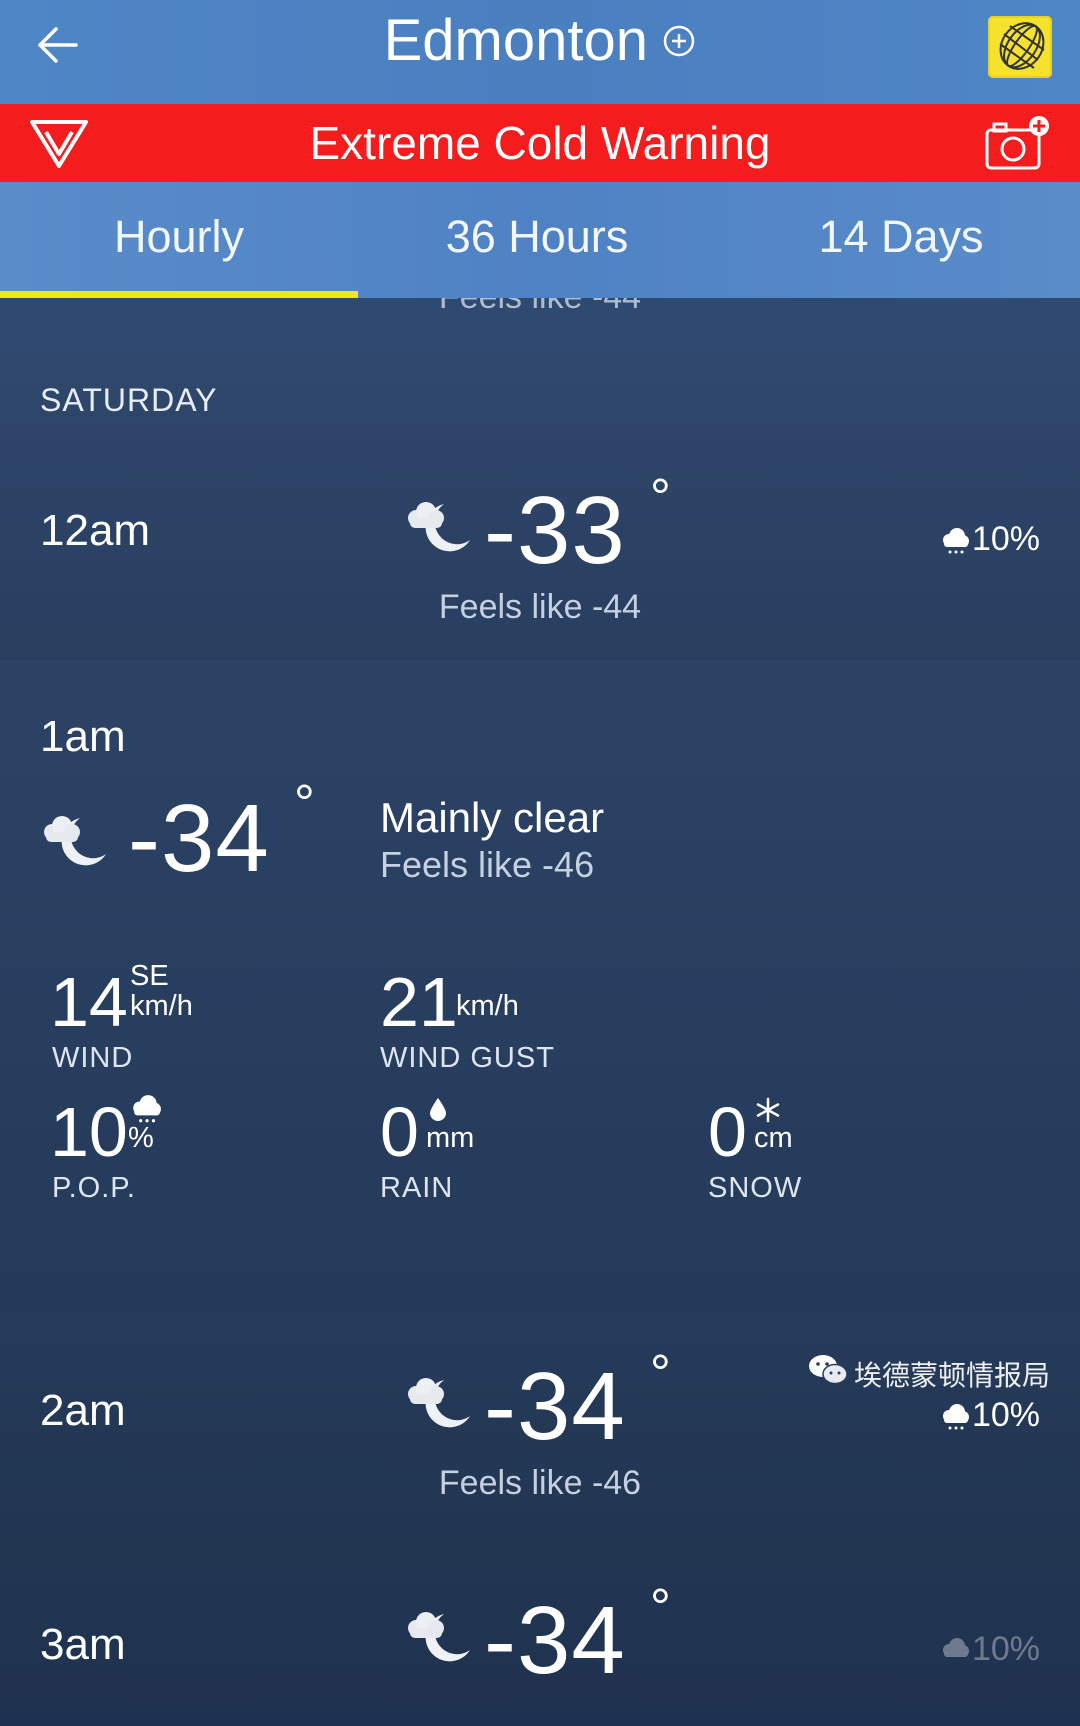 The image size is (1080, 1726). Describe the element at coordinates (438, 1109) in the screenshot. I see `raindrop-icon` at that location.